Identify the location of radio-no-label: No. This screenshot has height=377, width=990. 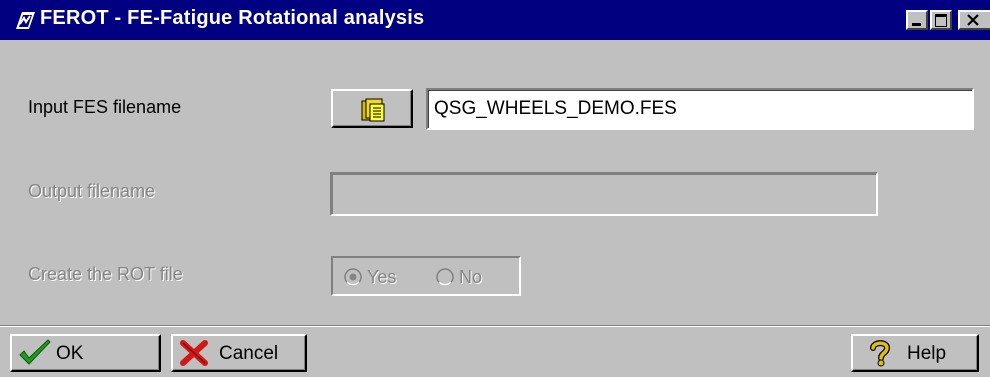
(471, 277).